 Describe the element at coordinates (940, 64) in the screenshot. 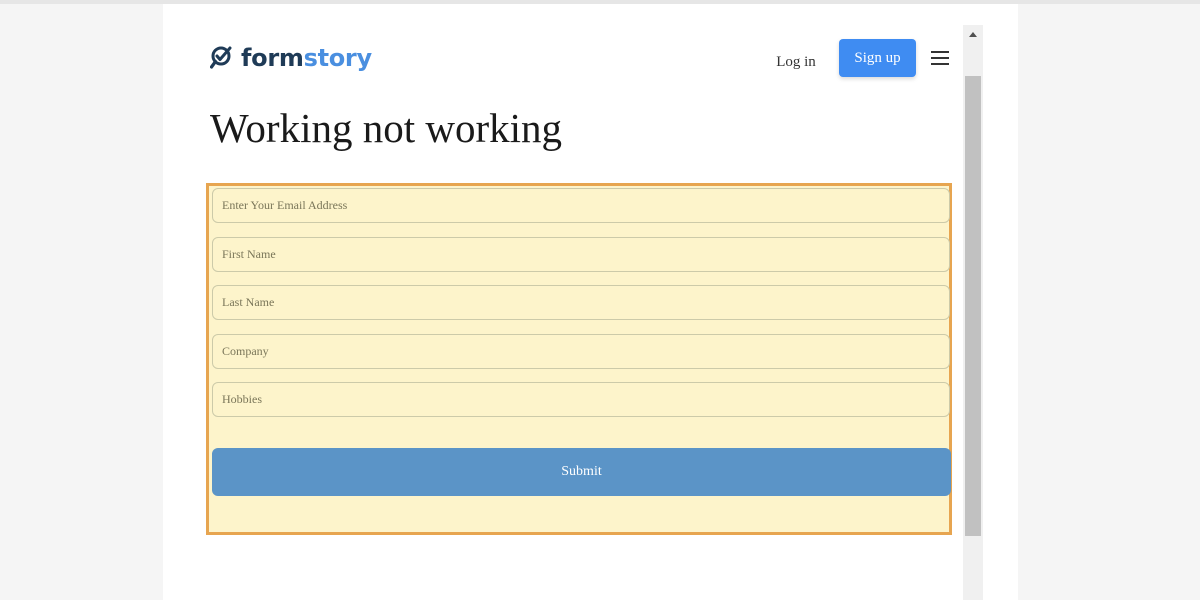

I see `menu-bar-bottom` at that location.